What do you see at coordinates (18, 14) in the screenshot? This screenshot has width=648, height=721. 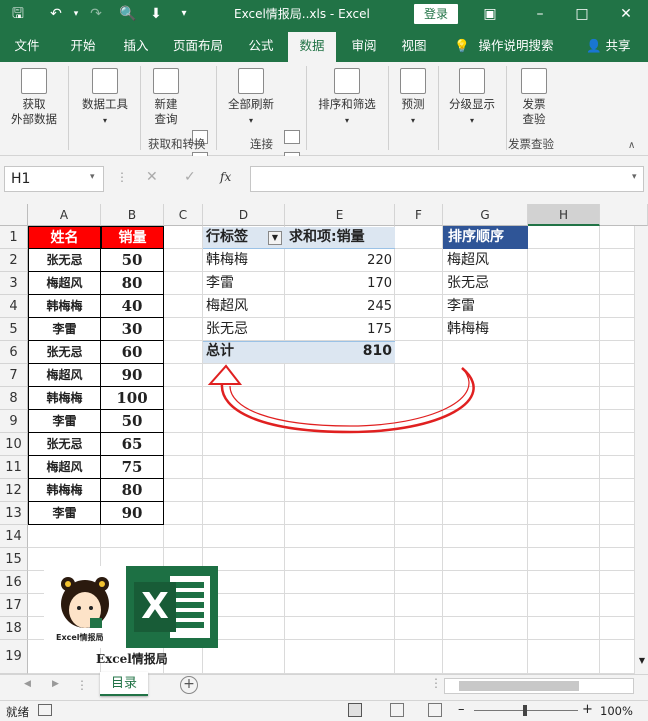 I see `save-icon: 🖫` at bounding box center [18, 14].